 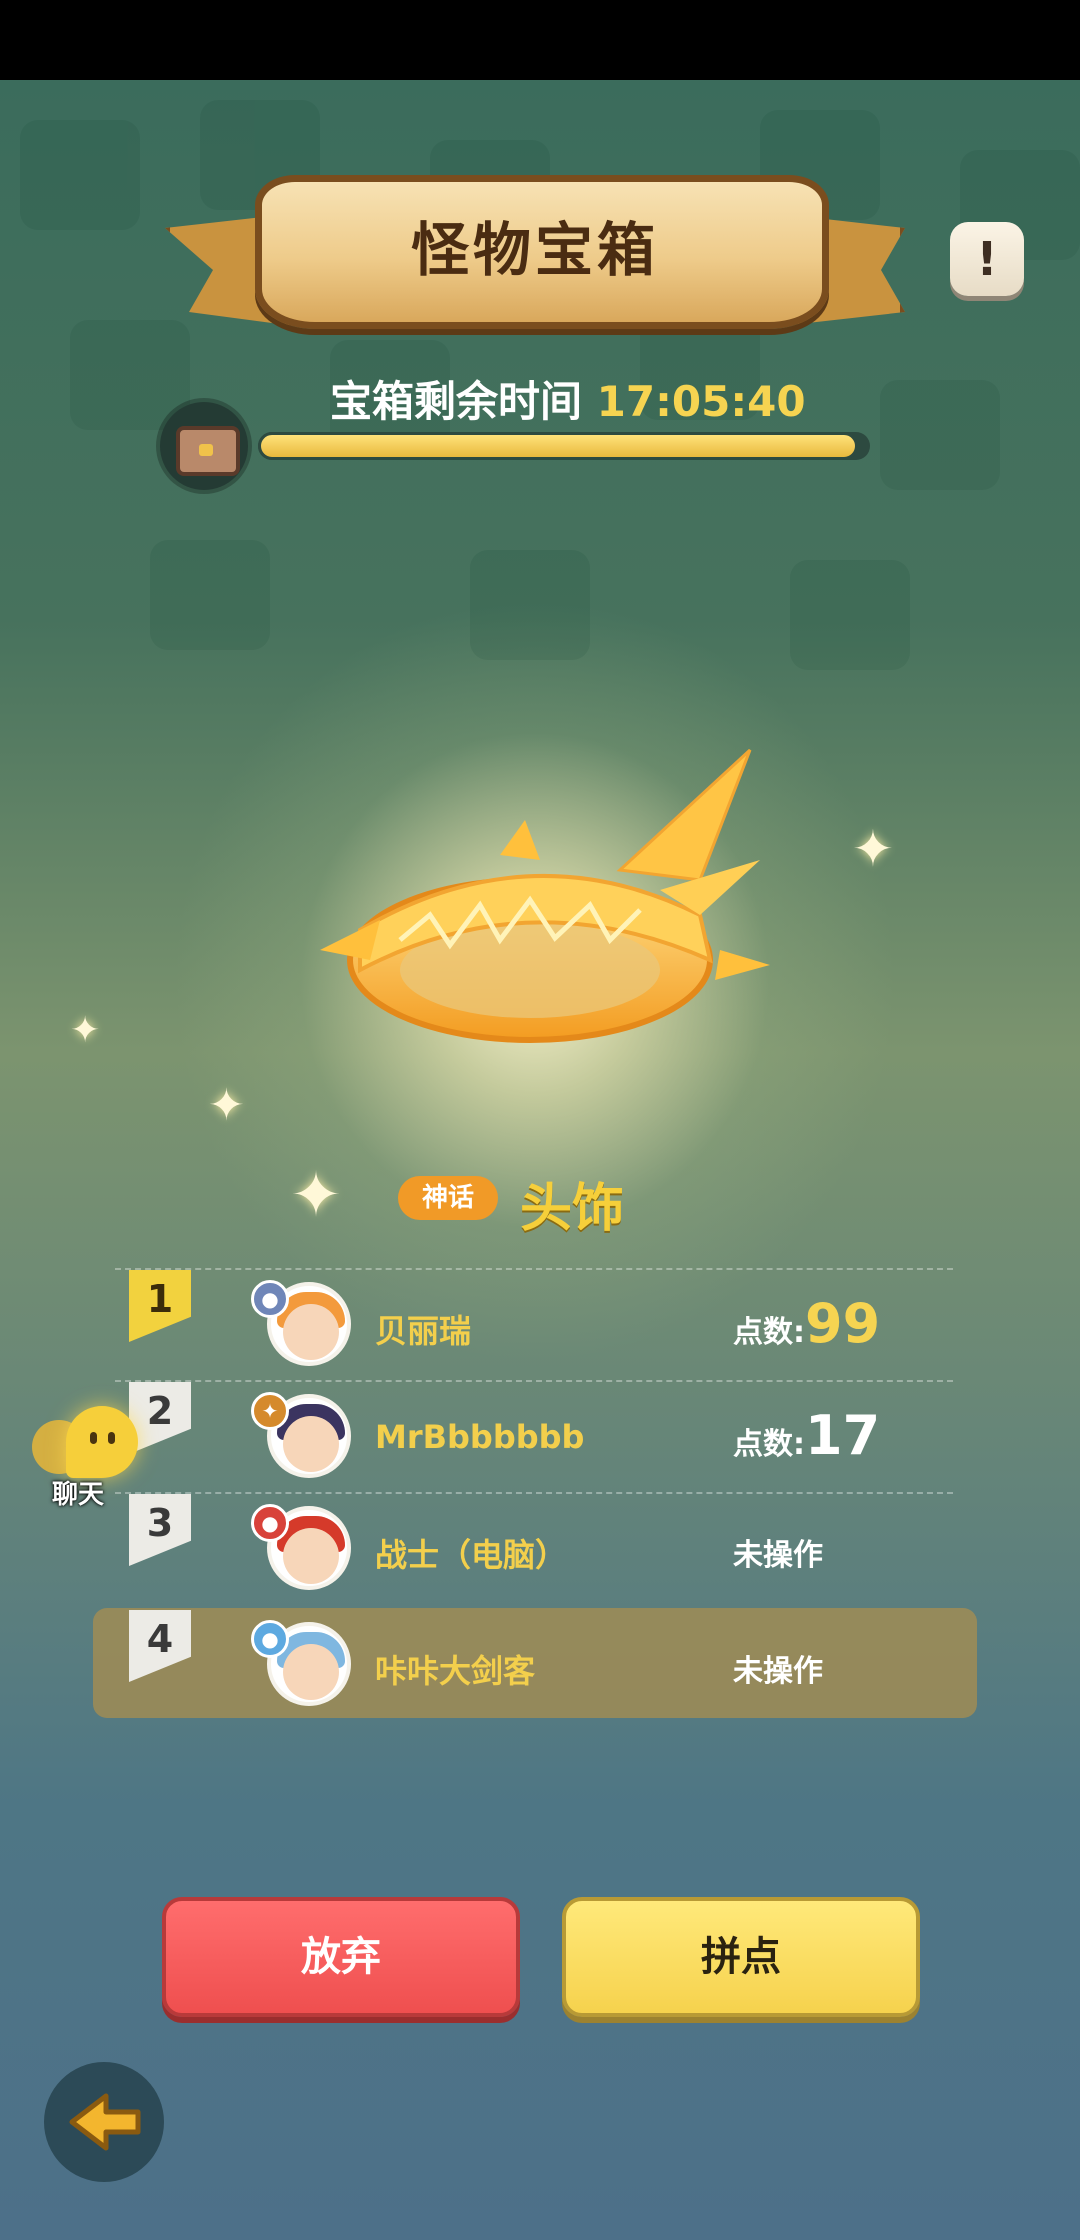 What do you see at coordinates (701, 401) in the screenshot?
I see `timer-value: 17:05:40` at bounding box center [701, 401].